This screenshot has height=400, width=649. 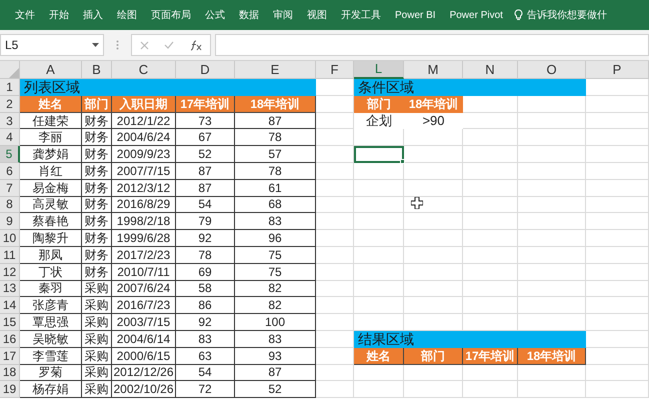 I want to click on row-heading: 14, so click(x=10, y=305).